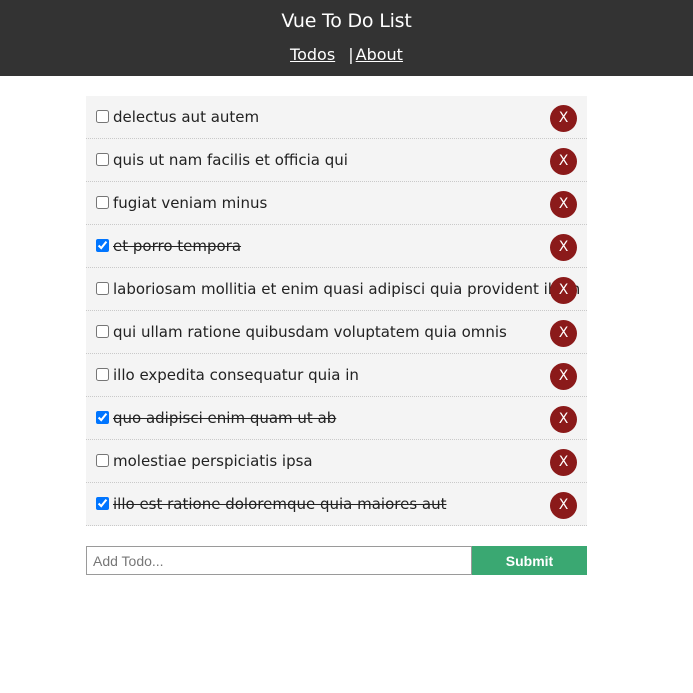 Image resolution: width=693 pixels, height=693 pixels. I want to click on app-header: Vue To Do List Todos | About, so click(346, 38).